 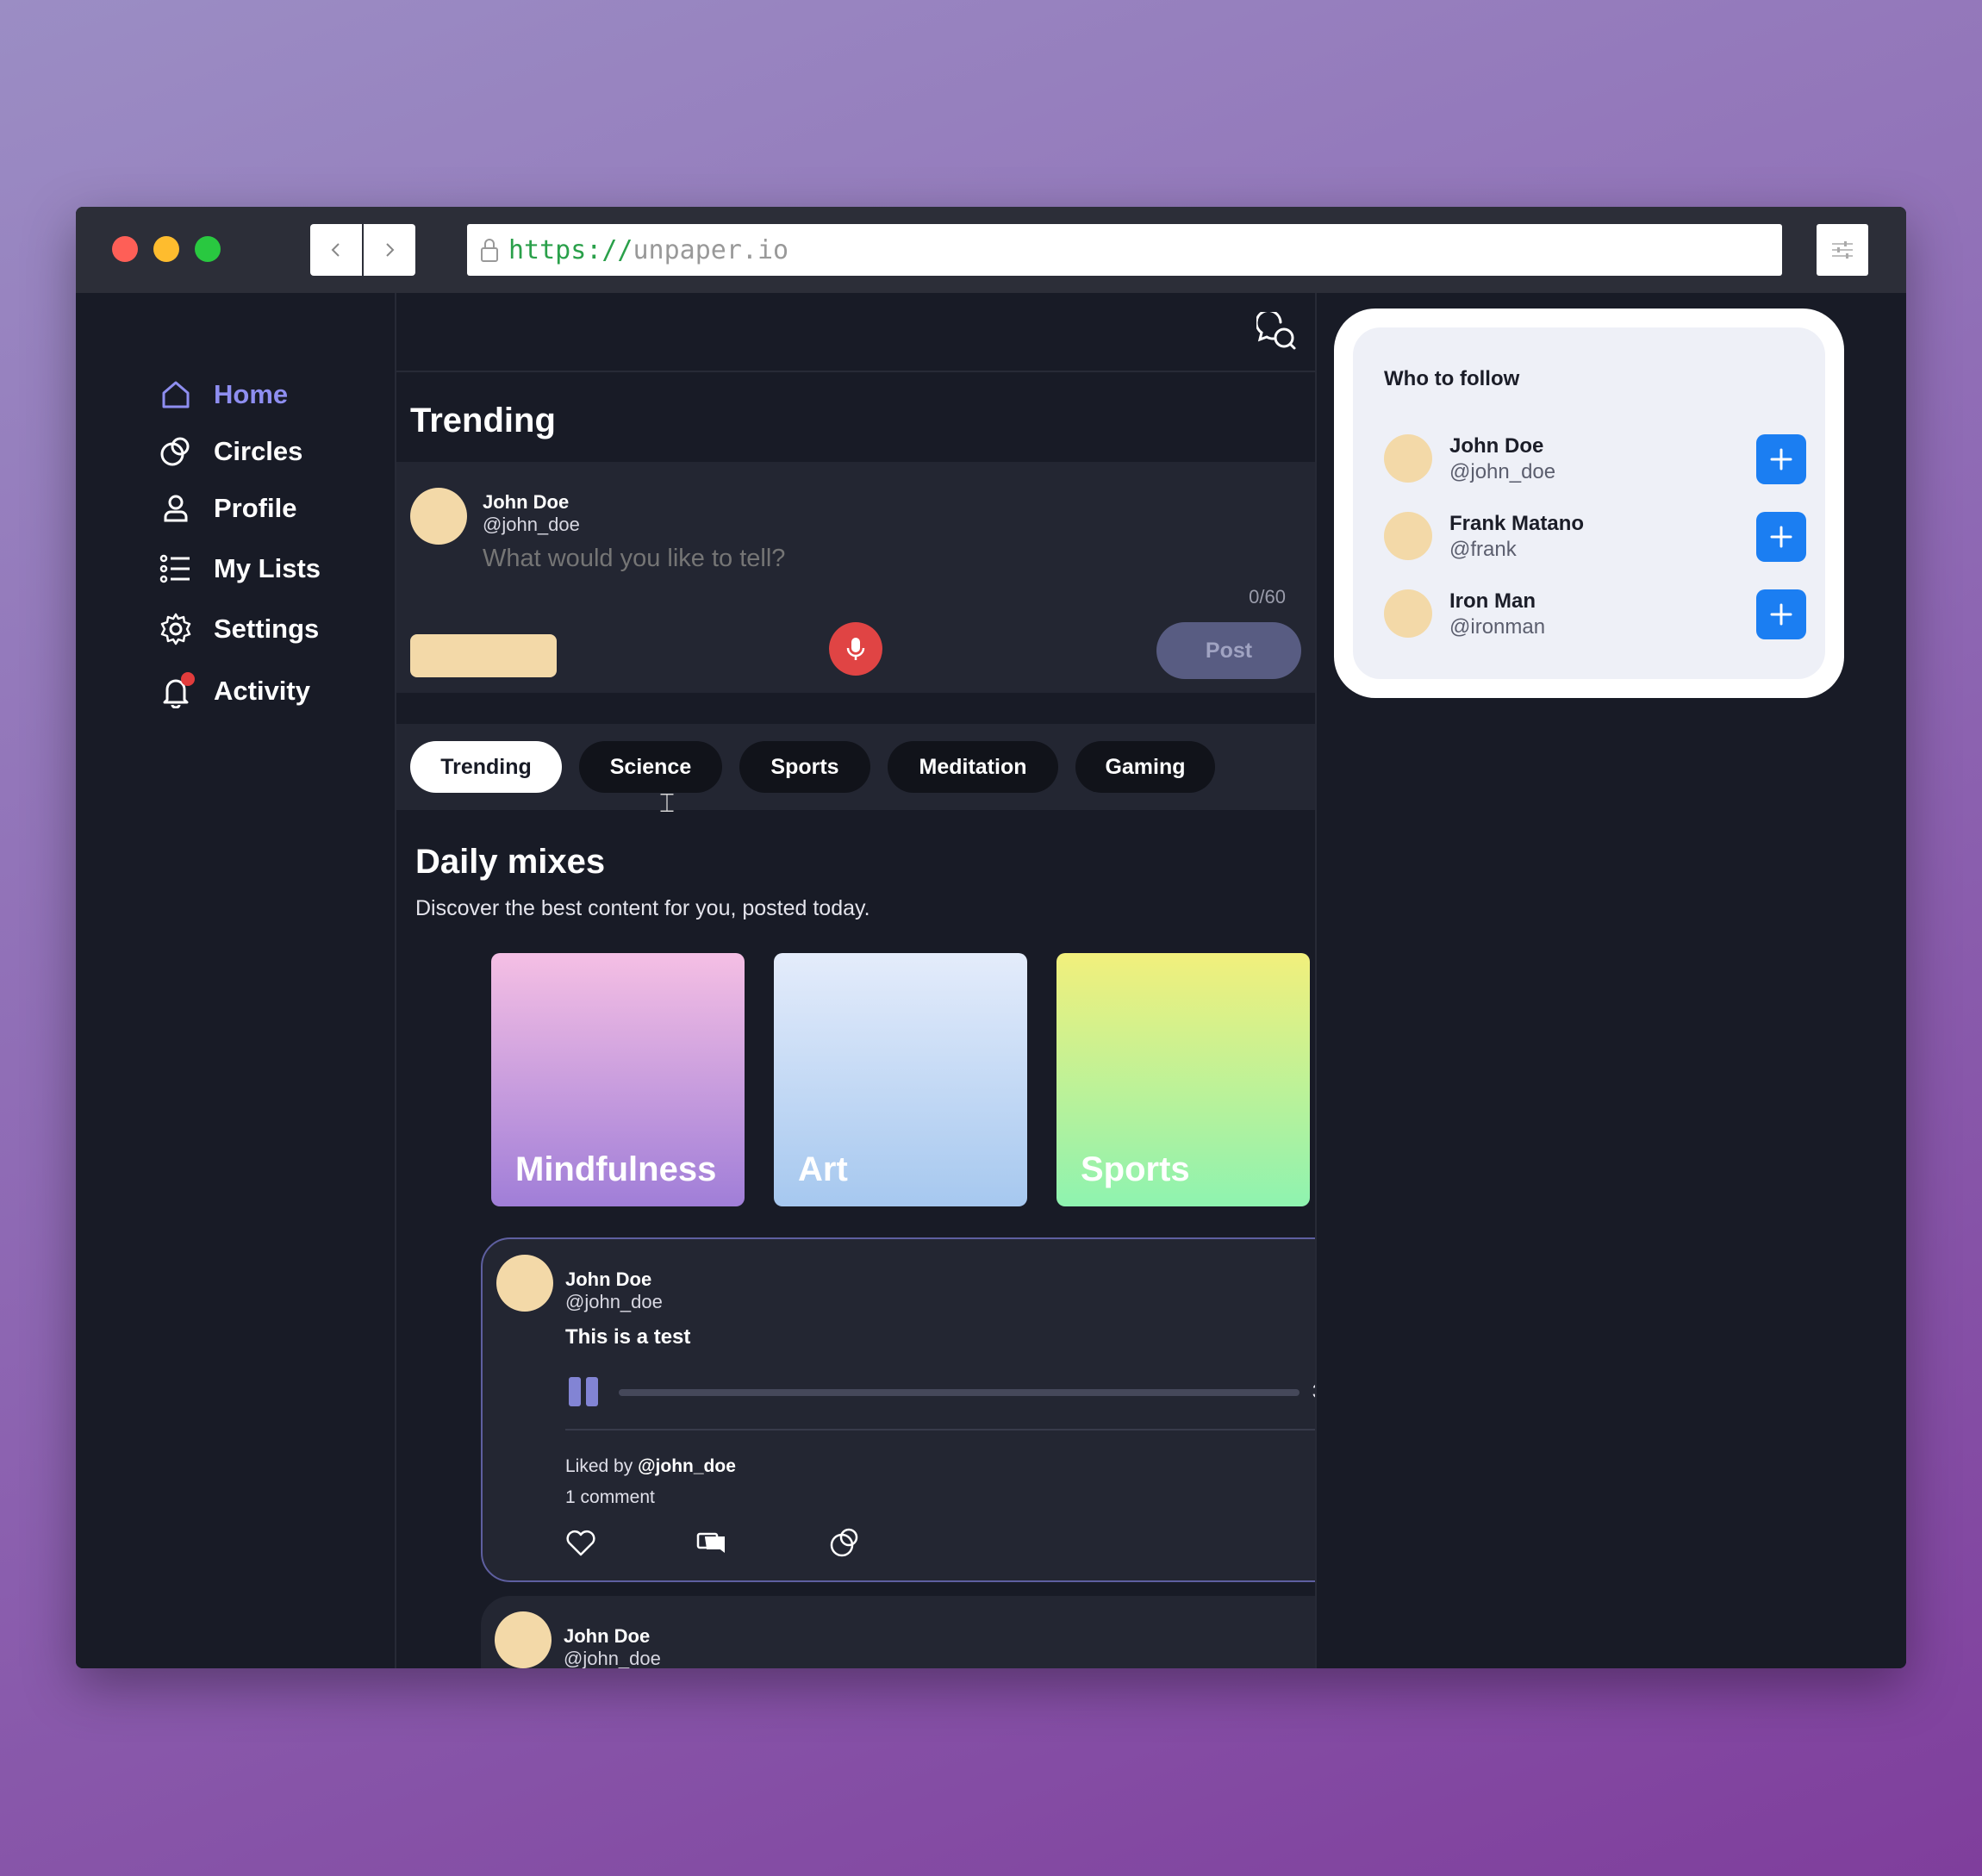 I want to click on browser-toolbar: https://unpaper.io, so click(x=991, y=250).